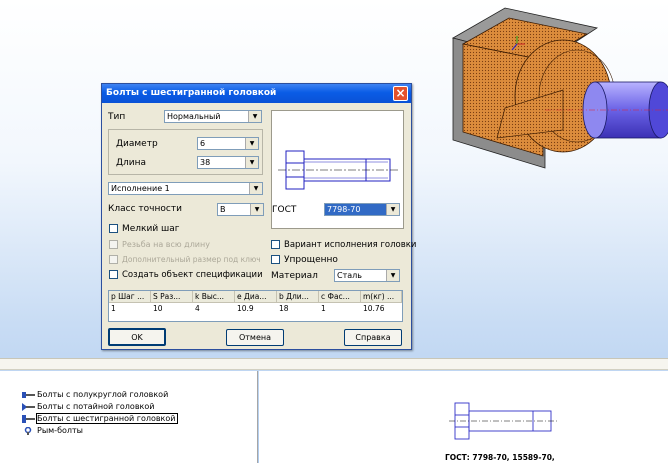  What do you see at coordinates (367, 275) in the screenshot?
I see `material-select: Сталь ▼` at bounding box center [367, 275].